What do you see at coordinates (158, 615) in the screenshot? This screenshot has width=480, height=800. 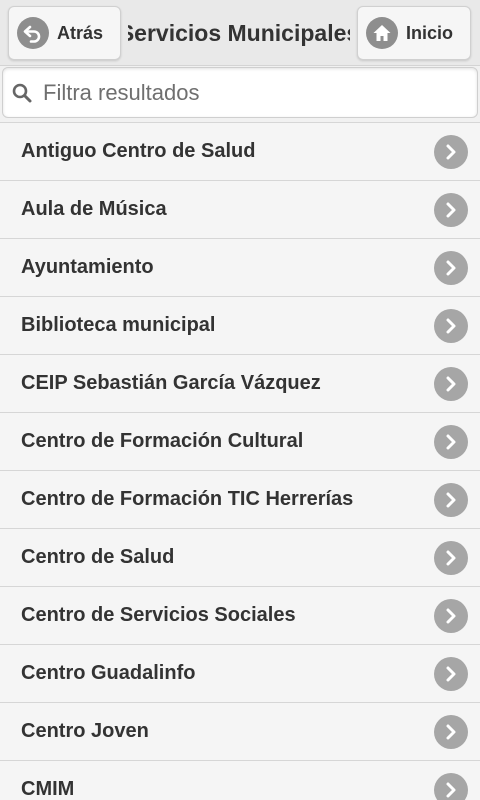 I see `list-item-label: Centro de Servicios Sociales` at bounding box center [158, 615].